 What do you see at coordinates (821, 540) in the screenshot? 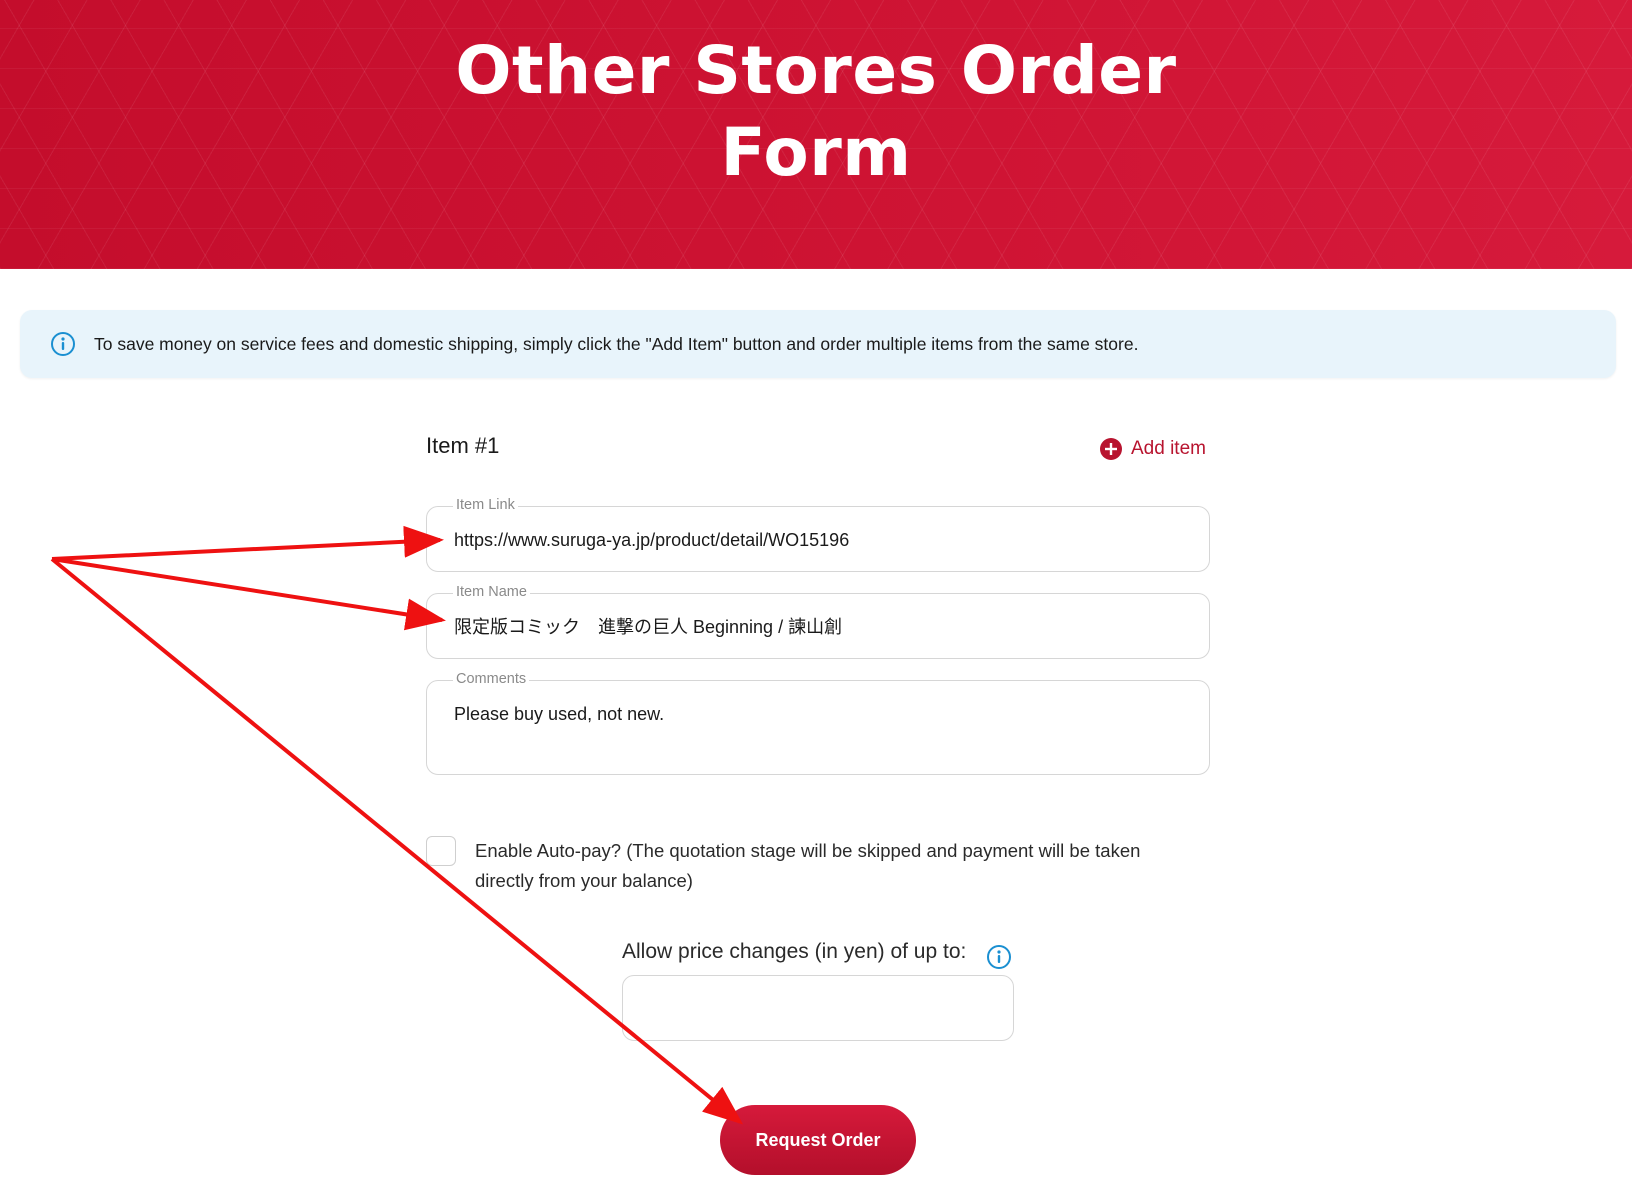
I see `item-link-input` at bounding box center [821, 540].